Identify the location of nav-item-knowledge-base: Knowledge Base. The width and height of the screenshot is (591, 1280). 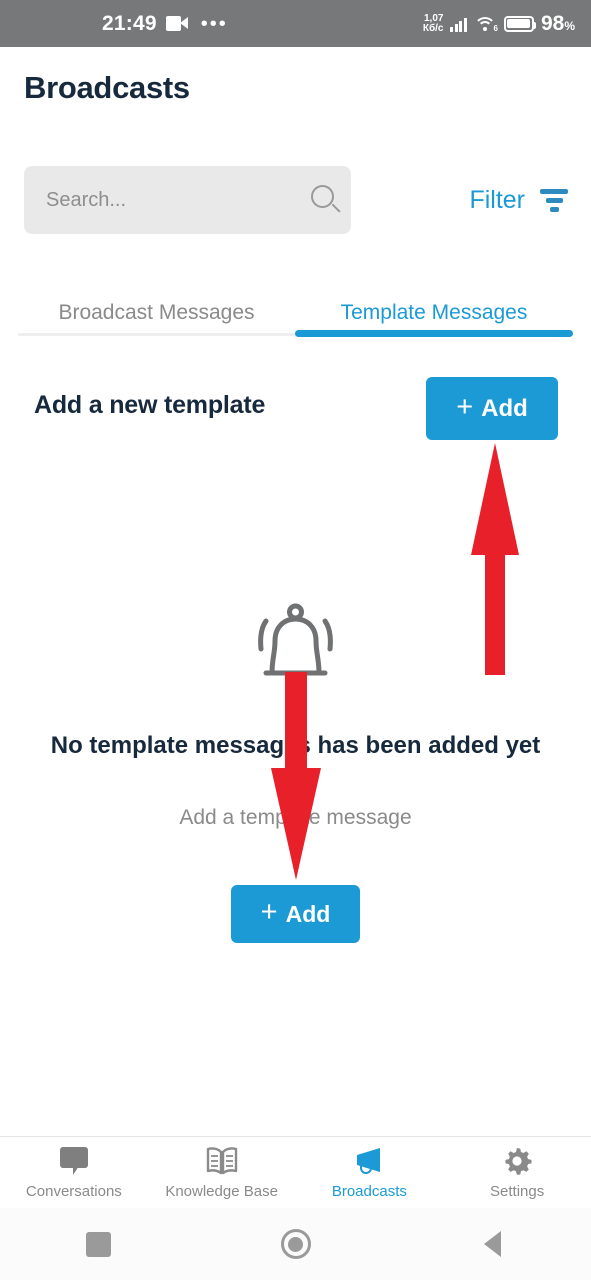
(222, 1172).